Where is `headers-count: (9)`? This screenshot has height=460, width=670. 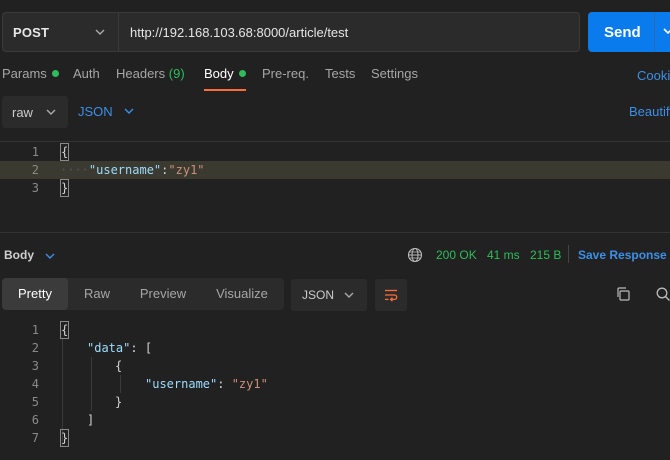
headers-count: (9) is located at coordinates (176, 73).